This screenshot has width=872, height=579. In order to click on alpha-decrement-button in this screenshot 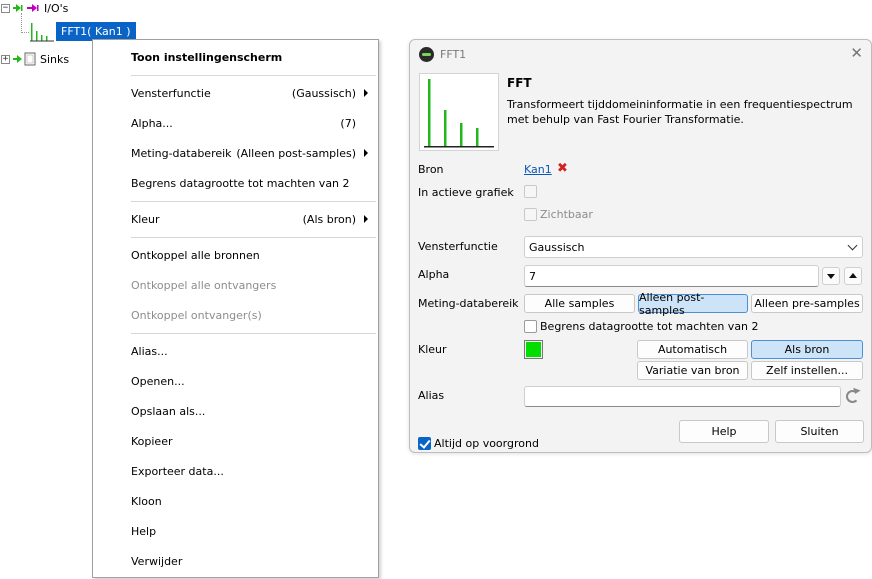, I will do `click(831, 276)`.